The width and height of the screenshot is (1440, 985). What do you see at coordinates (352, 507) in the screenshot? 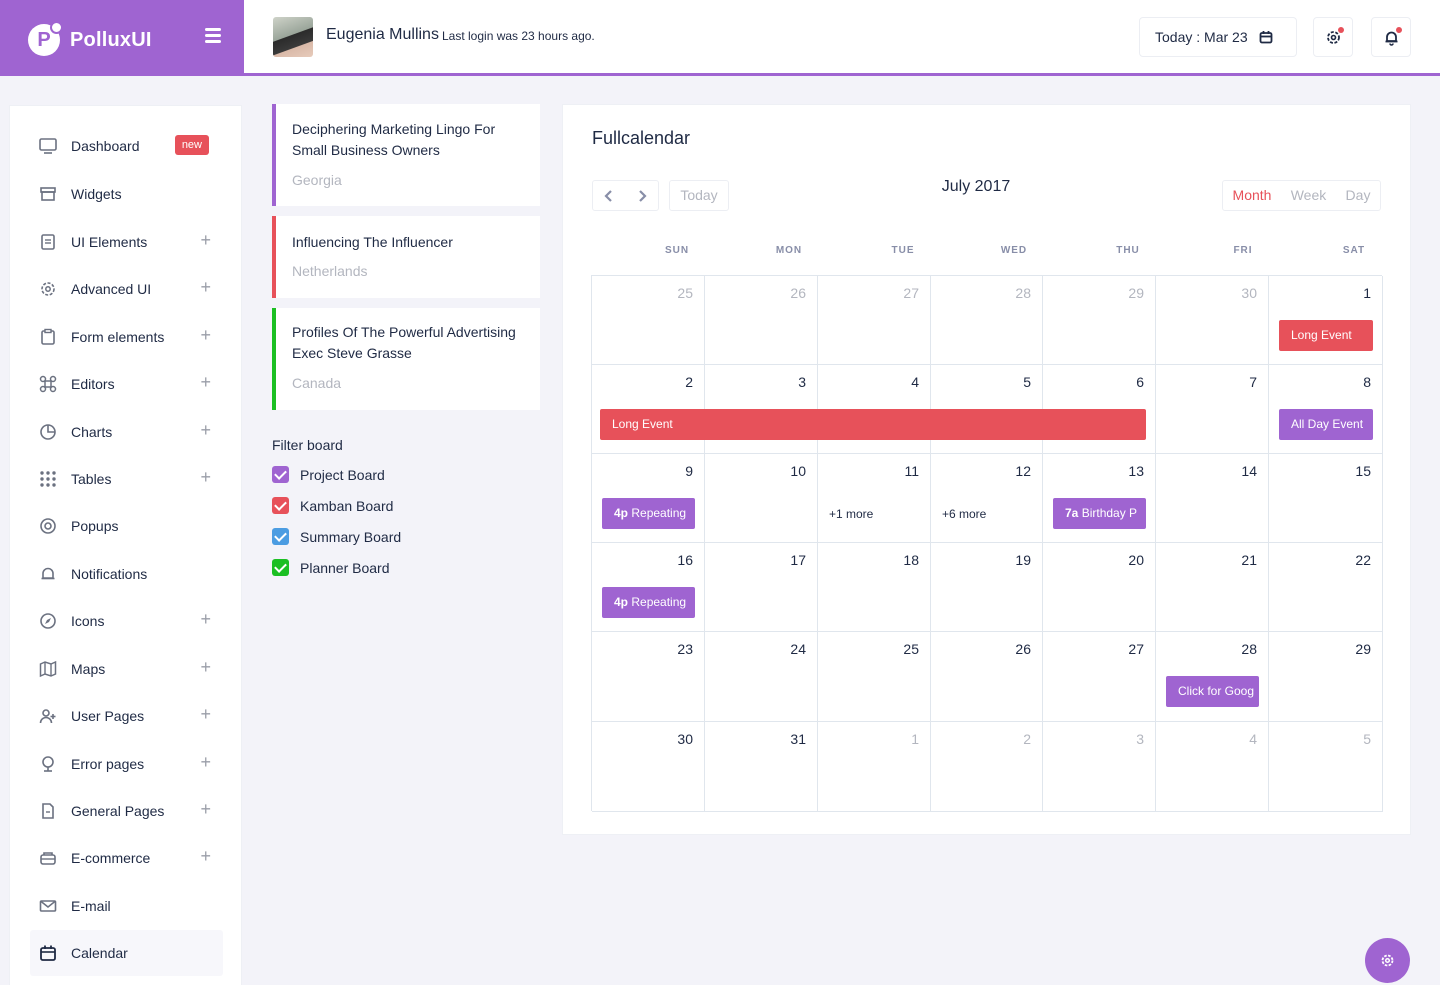
I see `filter-kamban-board: Kamban Board` at bounding box center [352, 507].